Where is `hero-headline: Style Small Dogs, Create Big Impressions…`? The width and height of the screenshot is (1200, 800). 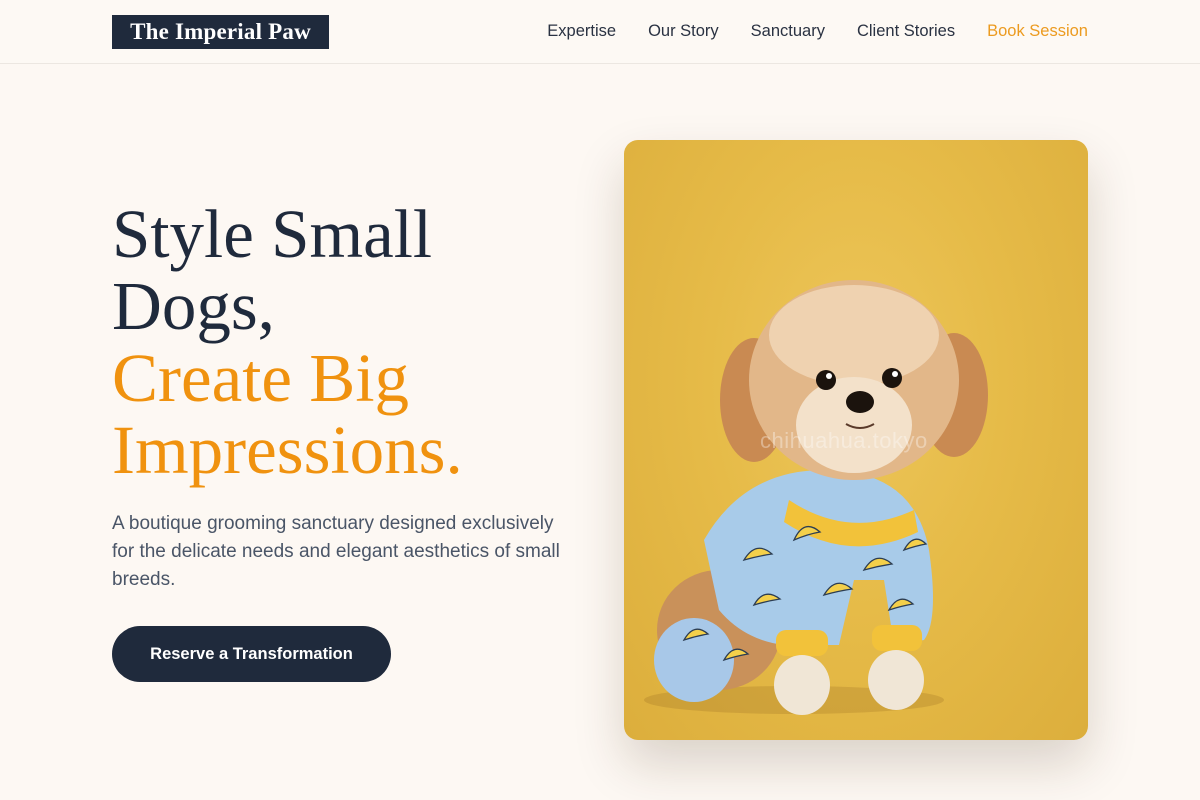 hero-headline: Style Small Dogs, Create Big Impressions… is located at coordinates (347, 342).